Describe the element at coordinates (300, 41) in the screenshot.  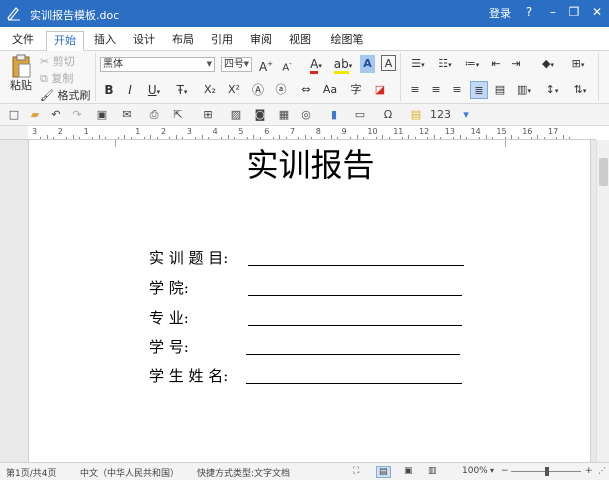
I see `tab-view: 视图` at that location.